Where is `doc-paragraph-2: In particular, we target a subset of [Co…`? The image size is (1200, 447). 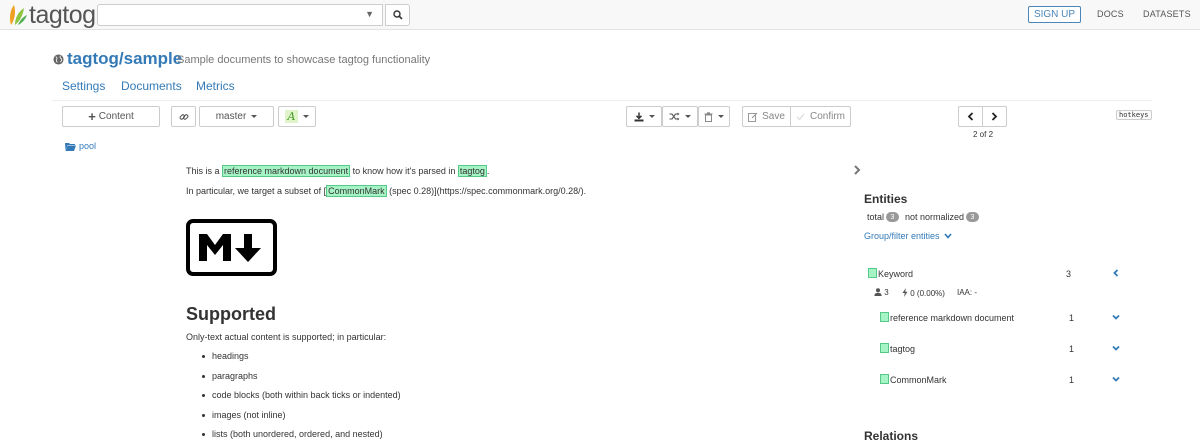
doc-paragraph-2: In particular, we target a subset of [Co… is located at coordinates (386, 191).